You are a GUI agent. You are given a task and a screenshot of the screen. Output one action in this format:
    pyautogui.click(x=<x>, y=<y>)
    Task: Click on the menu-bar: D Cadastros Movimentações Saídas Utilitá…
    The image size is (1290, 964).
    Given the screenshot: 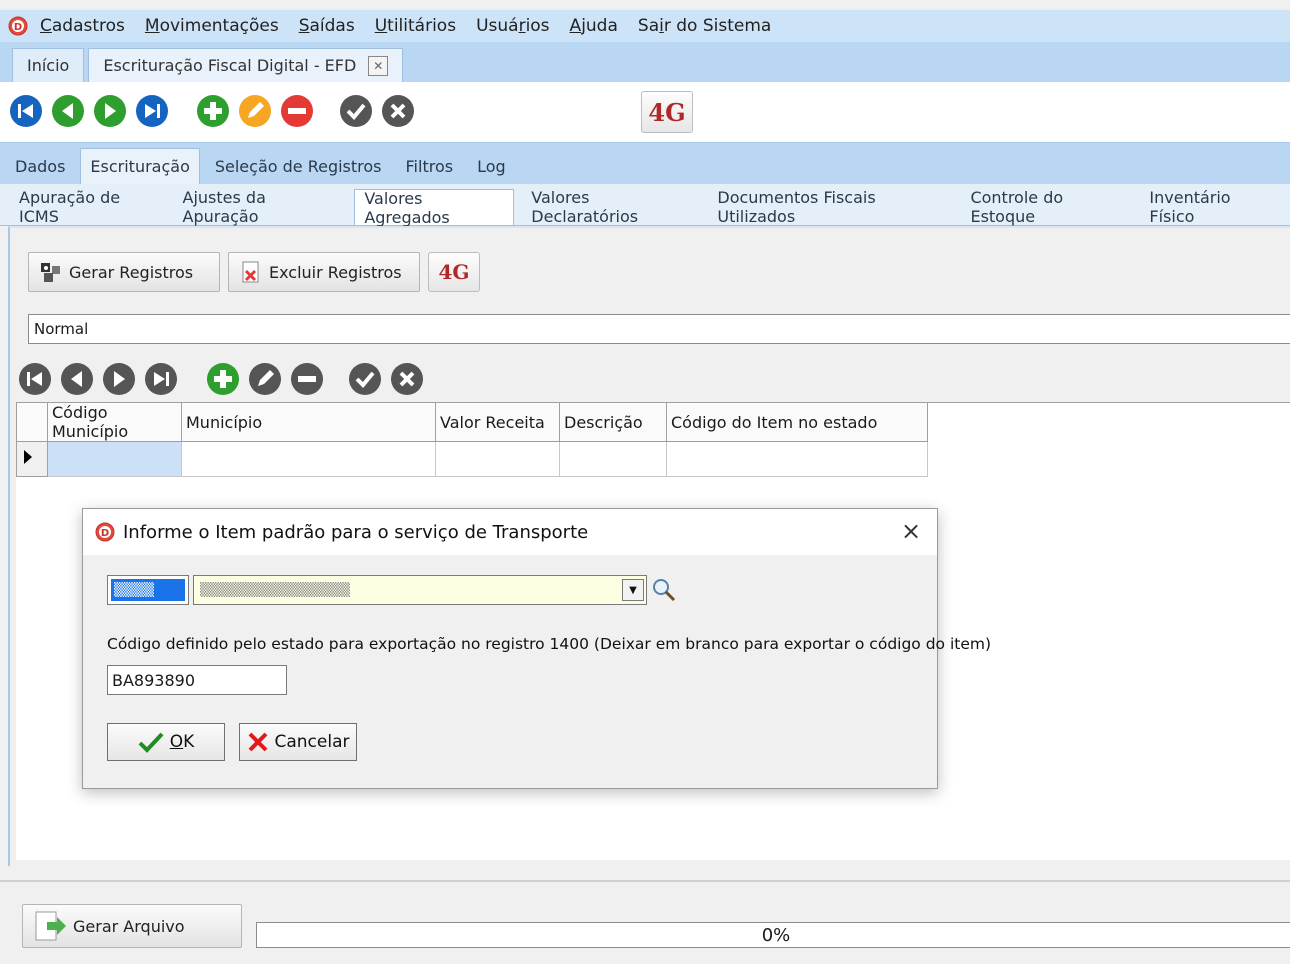 What is the action you would take?
    pyautogui.click(x=645, y=26)
    